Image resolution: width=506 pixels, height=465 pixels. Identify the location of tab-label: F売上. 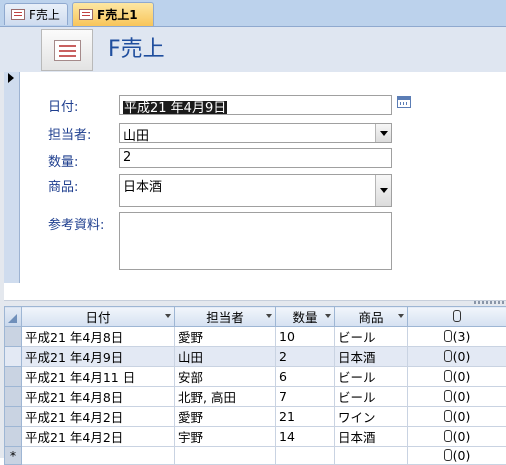
(44, 14).